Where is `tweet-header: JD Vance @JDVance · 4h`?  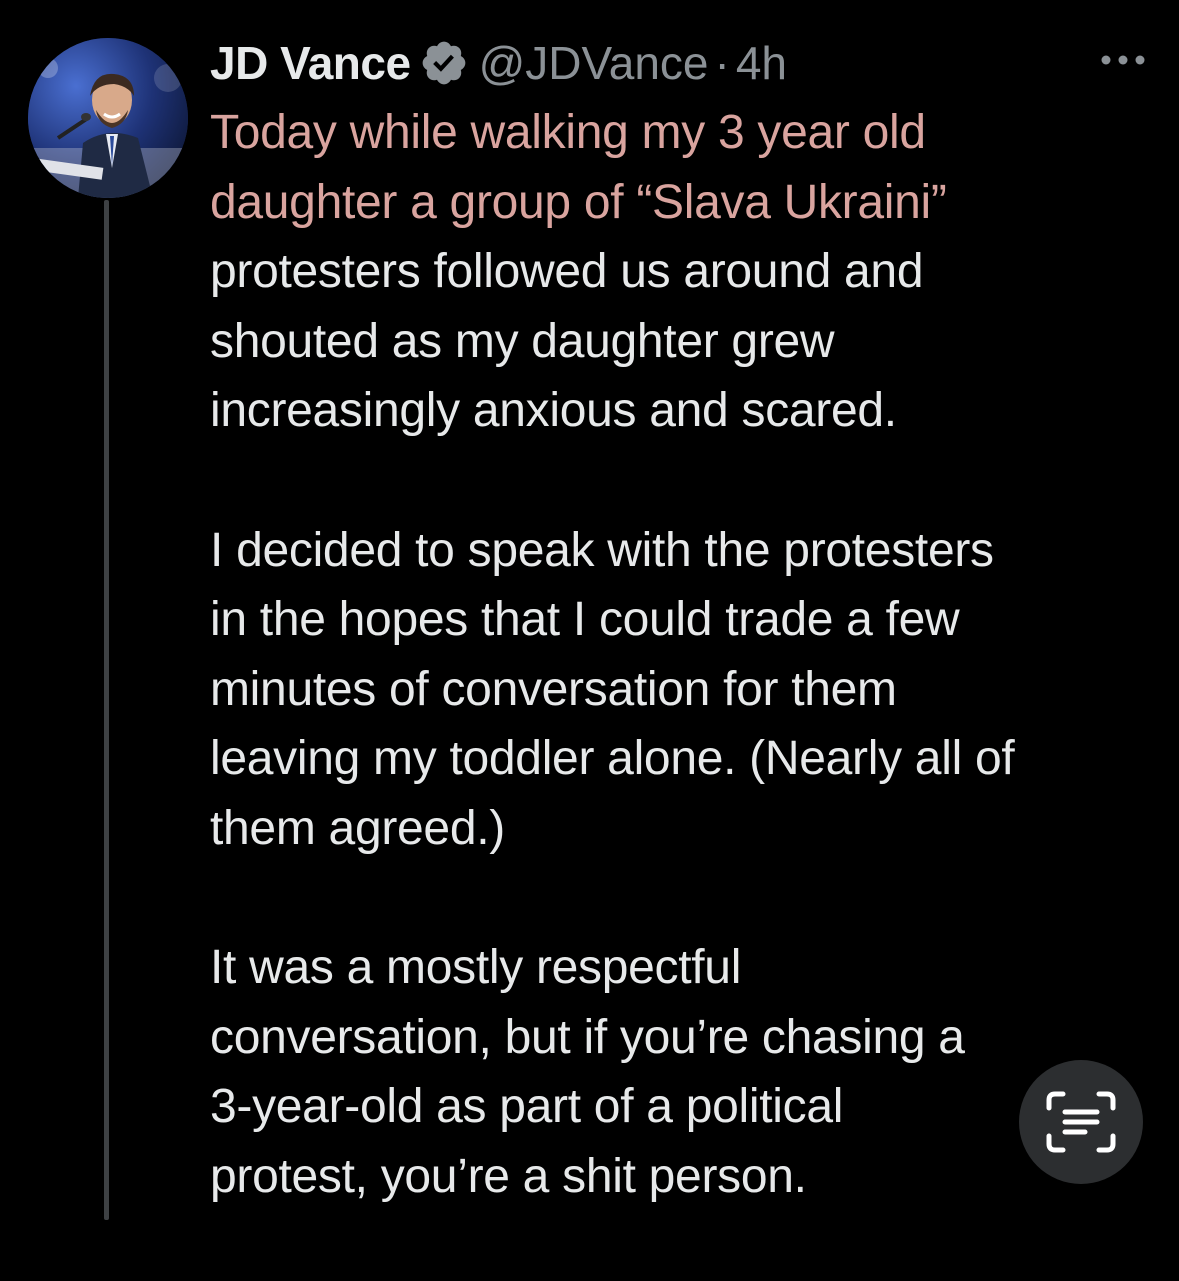 tweet-header: JD Vance @JDVance · 4h is located at coordinates (498, 63).